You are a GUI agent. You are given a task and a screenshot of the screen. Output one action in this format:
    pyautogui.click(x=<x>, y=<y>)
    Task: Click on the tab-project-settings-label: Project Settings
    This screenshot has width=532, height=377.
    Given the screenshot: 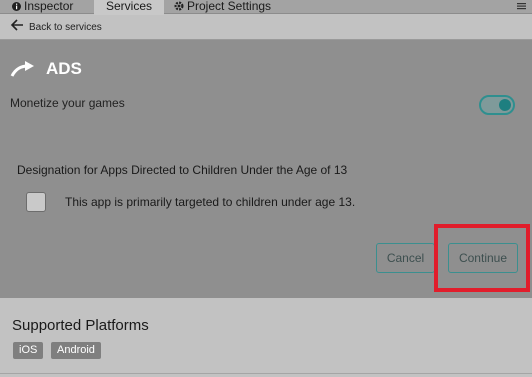 What is the action you would take?
    pyautogui.click(x=229, y=6)
    